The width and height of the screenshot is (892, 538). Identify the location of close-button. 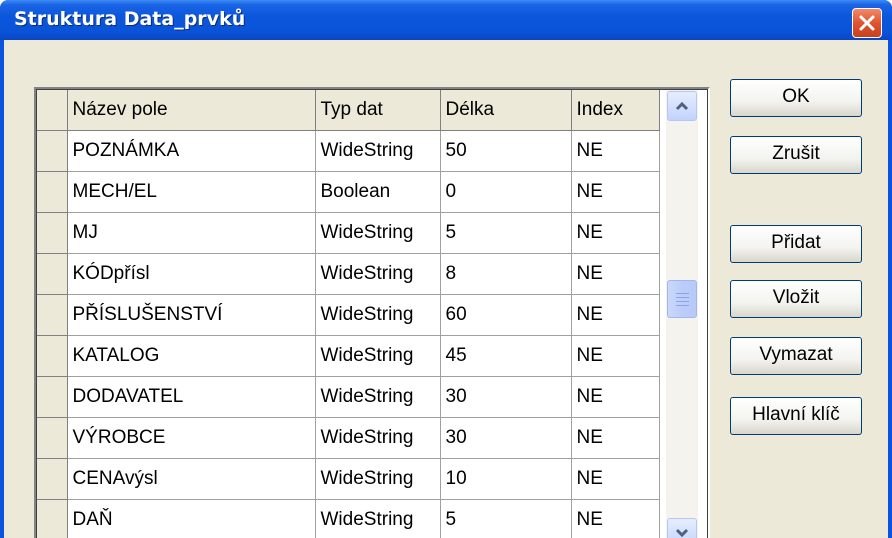
(867, 23).